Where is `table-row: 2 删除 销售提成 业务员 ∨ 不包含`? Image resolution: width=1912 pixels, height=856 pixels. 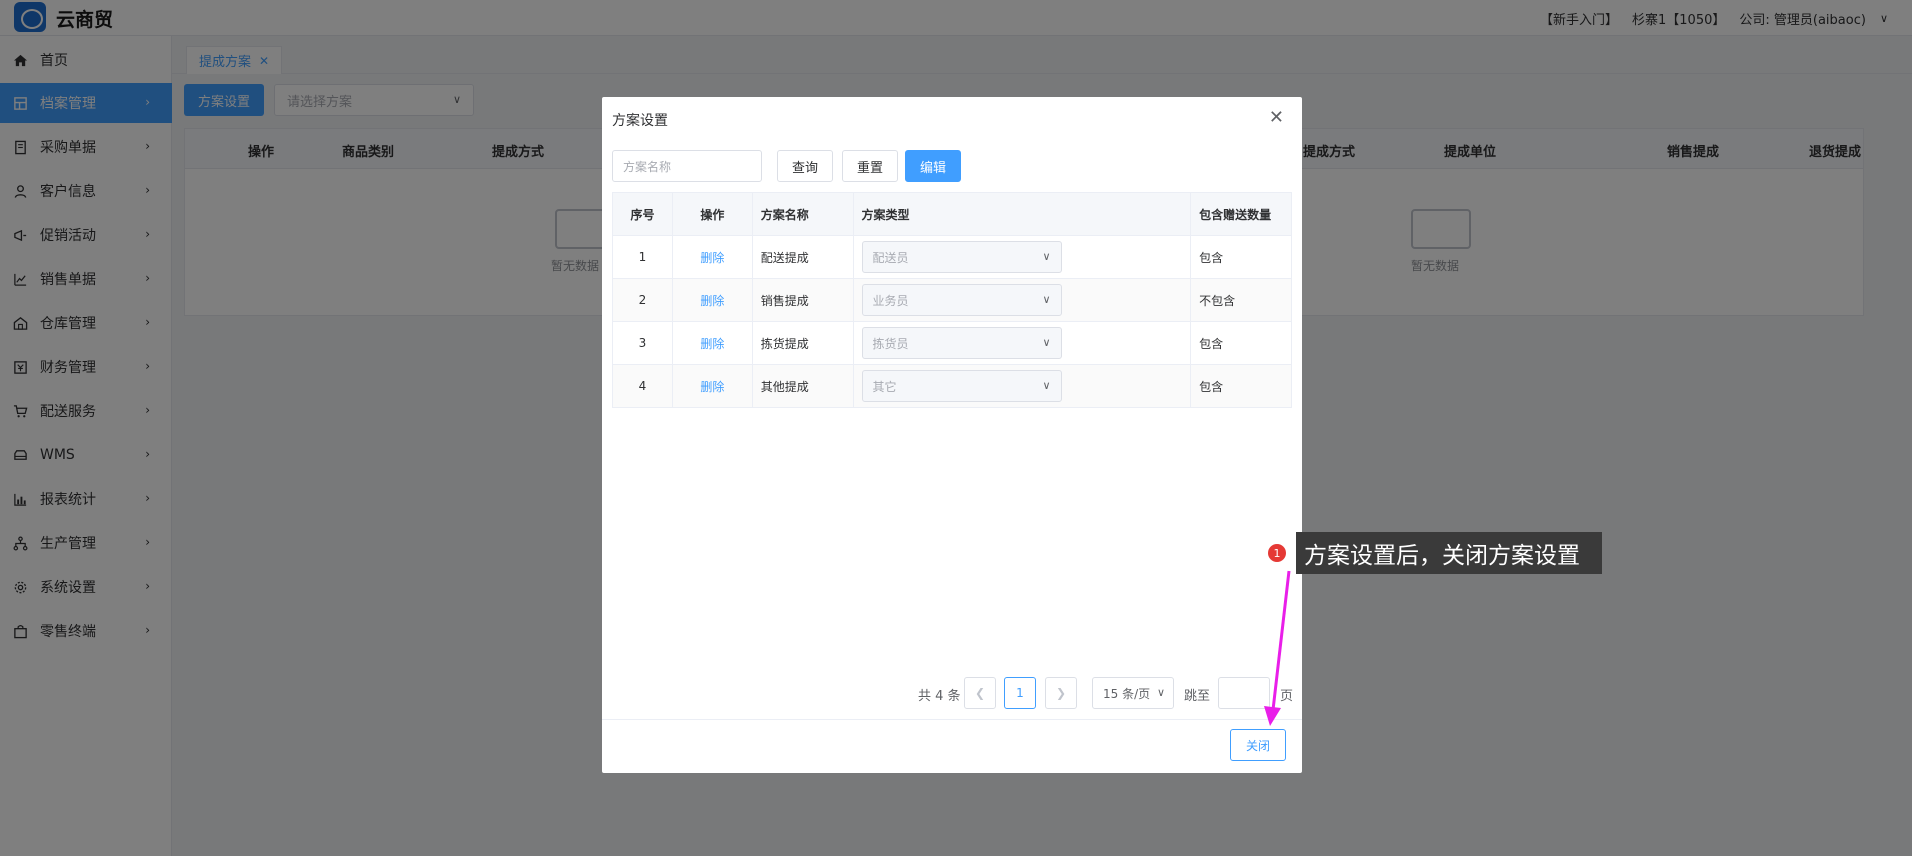 table-row: 2 删除 销售提成 业务员 ∨ 不包含 is located at coordinates (952, 300).